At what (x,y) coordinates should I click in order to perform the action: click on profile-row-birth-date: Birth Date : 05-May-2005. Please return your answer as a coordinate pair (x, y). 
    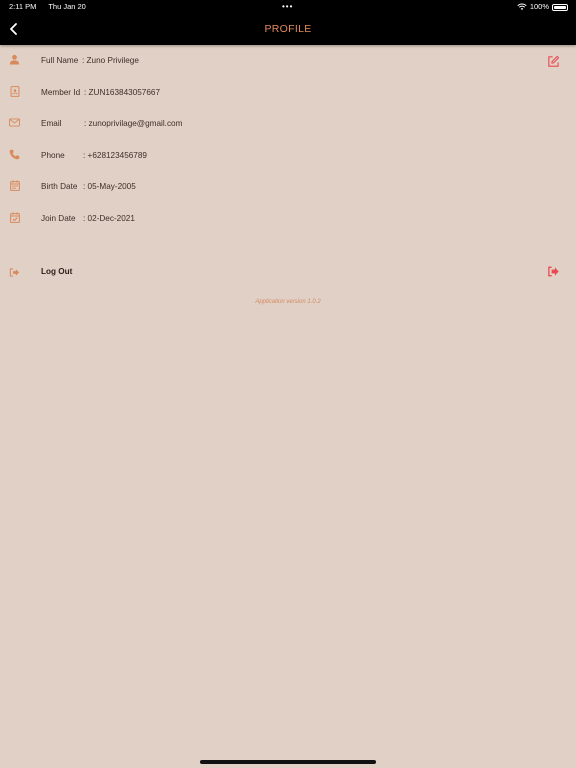
    Looking at the image, I should click on (288, 187).